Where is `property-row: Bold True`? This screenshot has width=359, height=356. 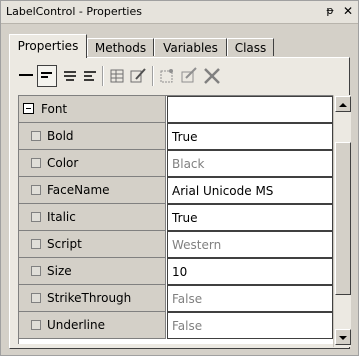
property-row: Bold True is located at coordinates (176, 136).